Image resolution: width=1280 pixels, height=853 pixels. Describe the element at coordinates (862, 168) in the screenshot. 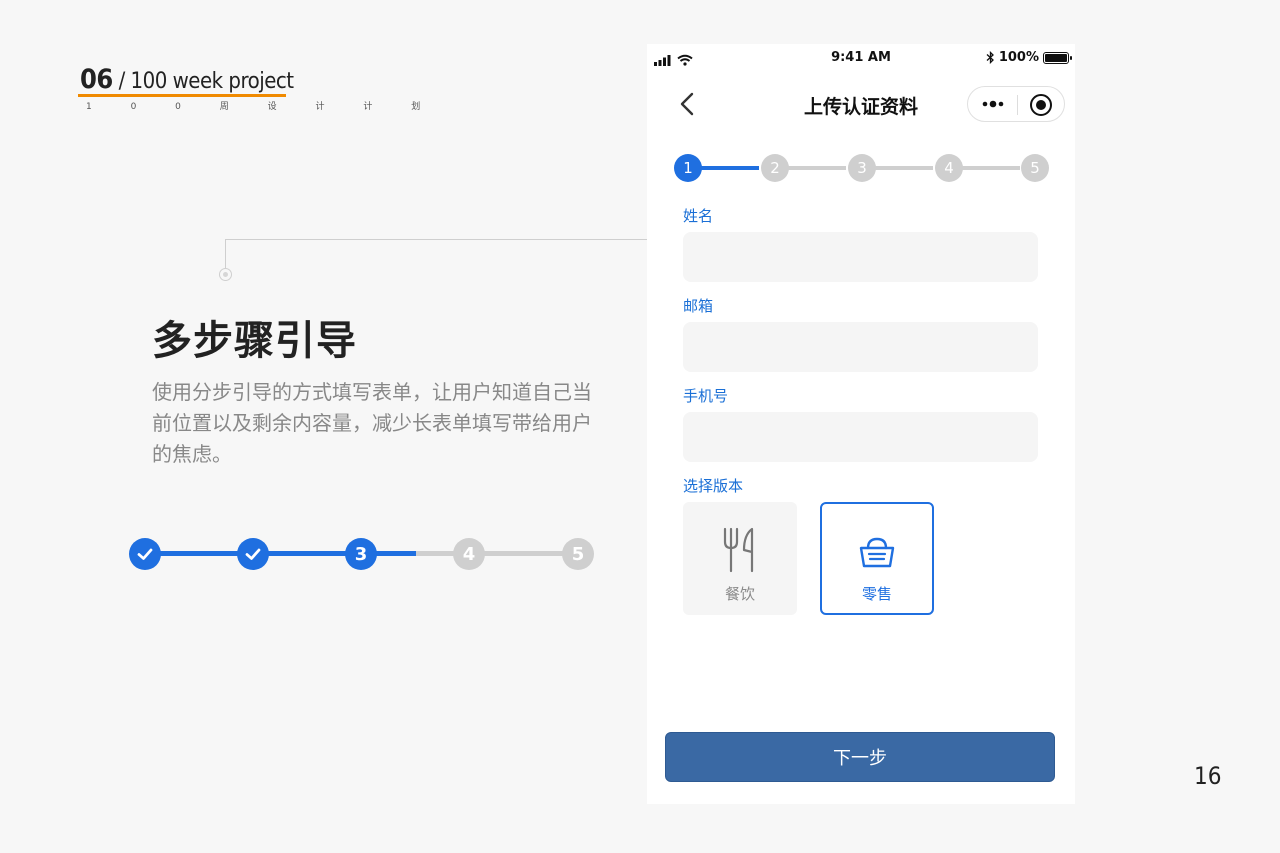

I see `phone-step-3: 3` at that location.